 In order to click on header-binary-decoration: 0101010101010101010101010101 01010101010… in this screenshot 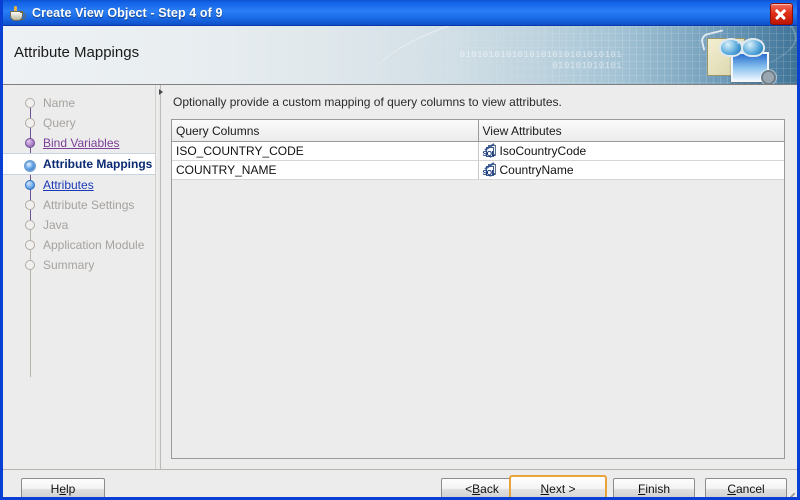, I will do `click(541, 61)`.